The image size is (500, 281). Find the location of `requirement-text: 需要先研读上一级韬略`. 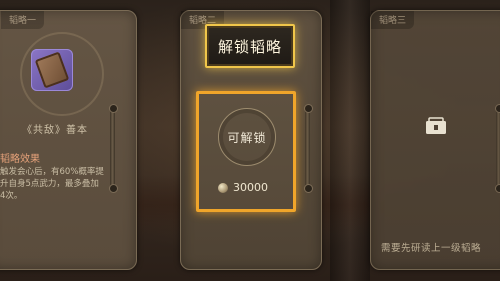

requirement-text: 需要先研读上一级韬略 is located at coordinates (431, 248).